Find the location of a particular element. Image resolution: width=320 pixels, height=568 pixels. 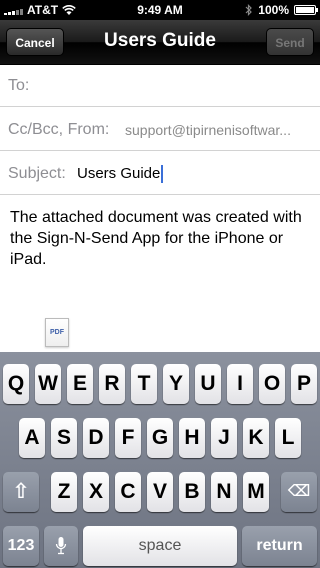

delete-key: ⌫ is located at coordinates (299, 492).